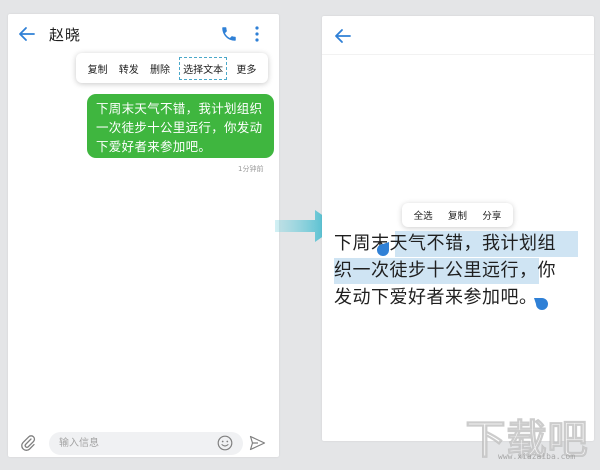 This screenshot has width=600, height=470. Describe the element at coordinates (527, 434) in the screenshot. I see `watermark-logo: 下载吧 www.xiazaiba.com` at that location.